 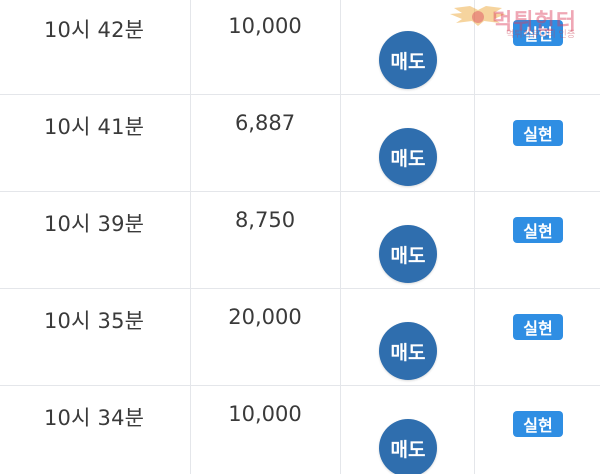 What do you see at coordinates (95, 337) in the screenshot?
I see `time-cell: 10시 35분` at bounding box center [95, 337].